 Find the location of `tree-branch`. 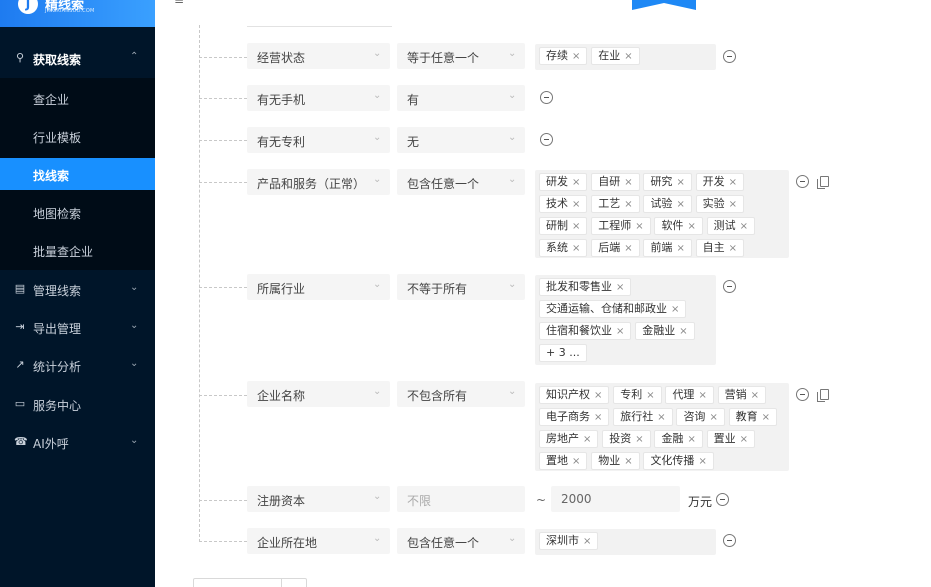

tree-branch is located at coordinates (223, 182).